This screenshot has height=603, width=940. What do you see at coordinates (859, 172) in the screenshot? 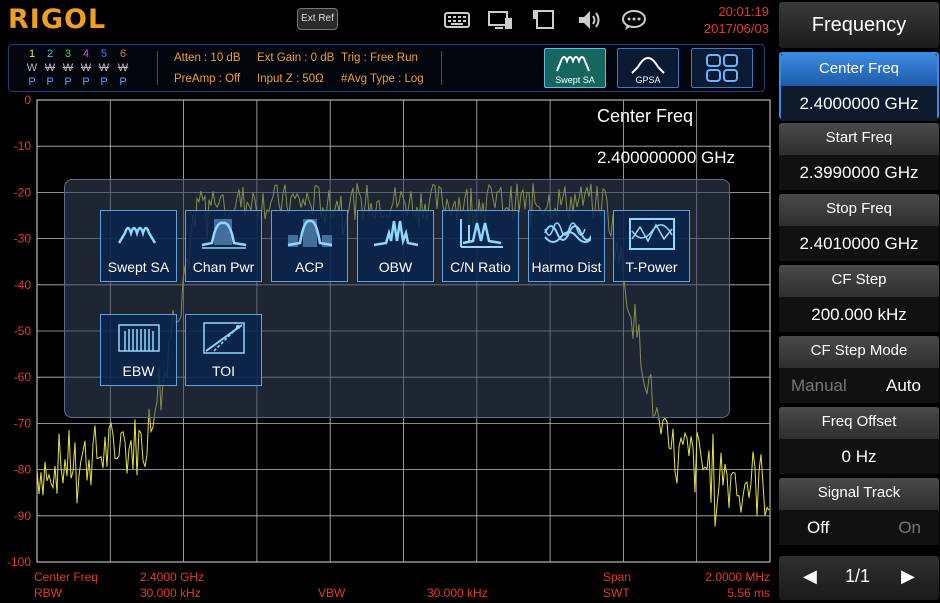
I see `softkey-value: 2.3990000 GHz` at bounding box center [859, 172].